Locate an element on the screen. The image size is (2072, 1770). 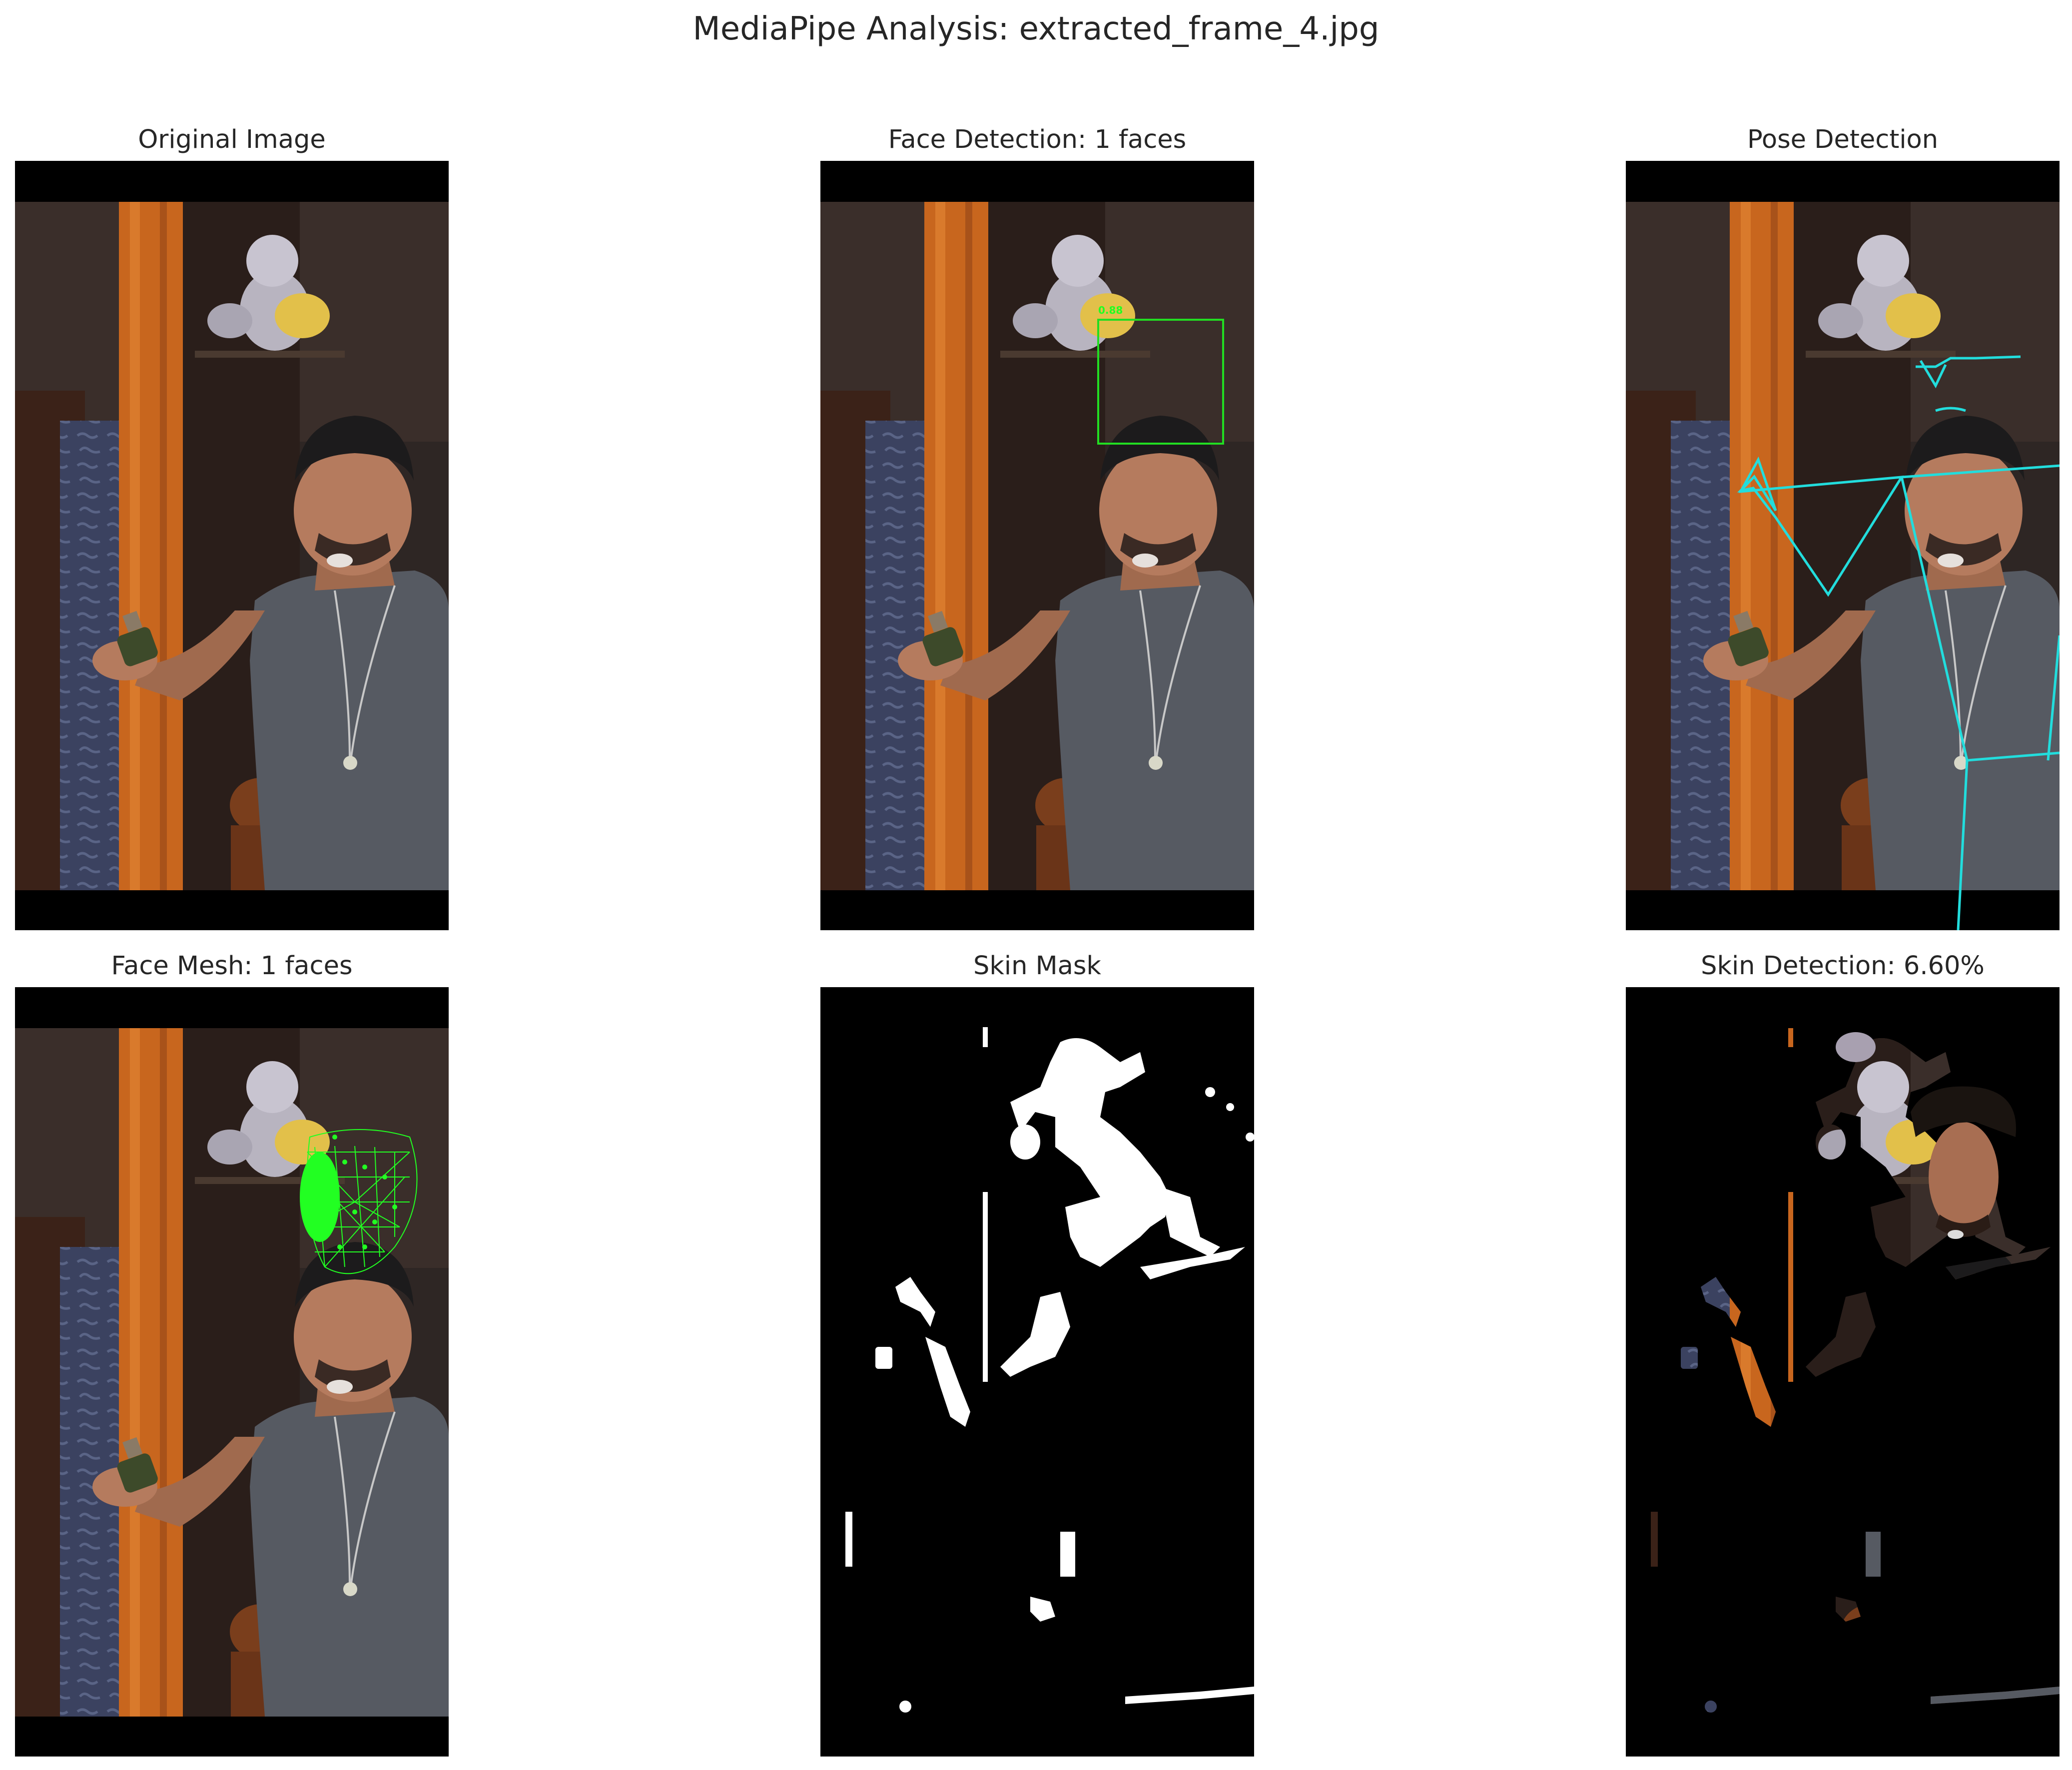
pose-detection-image is located at coordinates (1843, 545).